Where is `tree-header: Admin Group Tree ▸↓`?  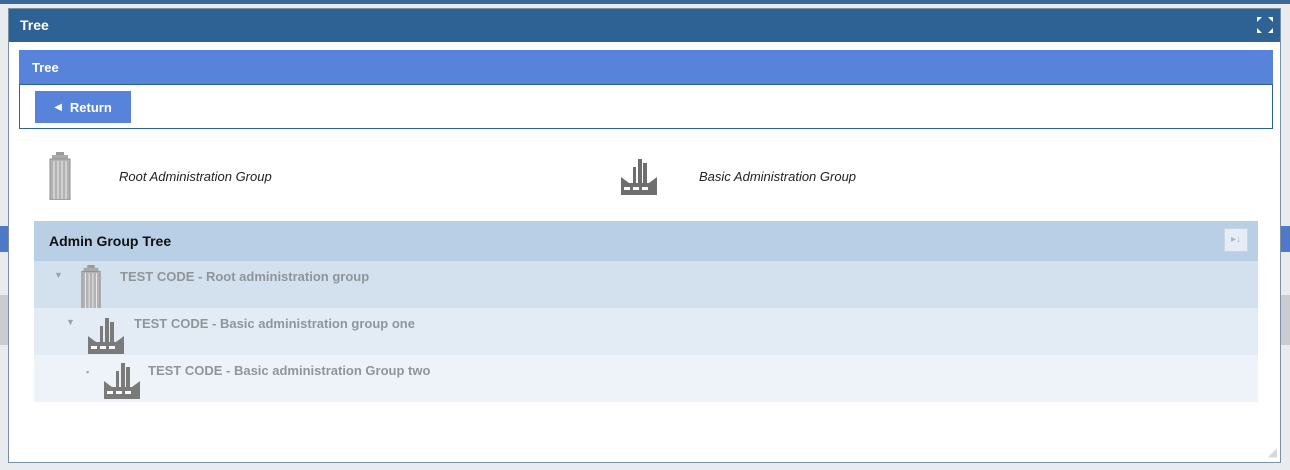 tree-header: Admin Group Tree ▸↓ is located at coordinates (646, 241).